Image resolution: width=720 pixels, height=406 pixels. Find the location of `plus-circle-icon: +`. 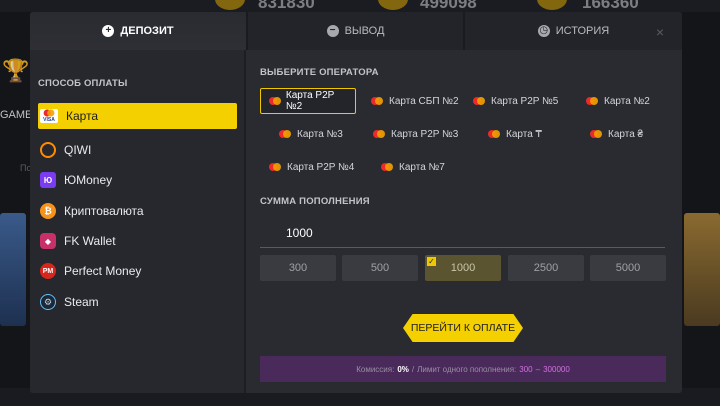

plus-circle-icon: + is located at coordinates (108, 31).